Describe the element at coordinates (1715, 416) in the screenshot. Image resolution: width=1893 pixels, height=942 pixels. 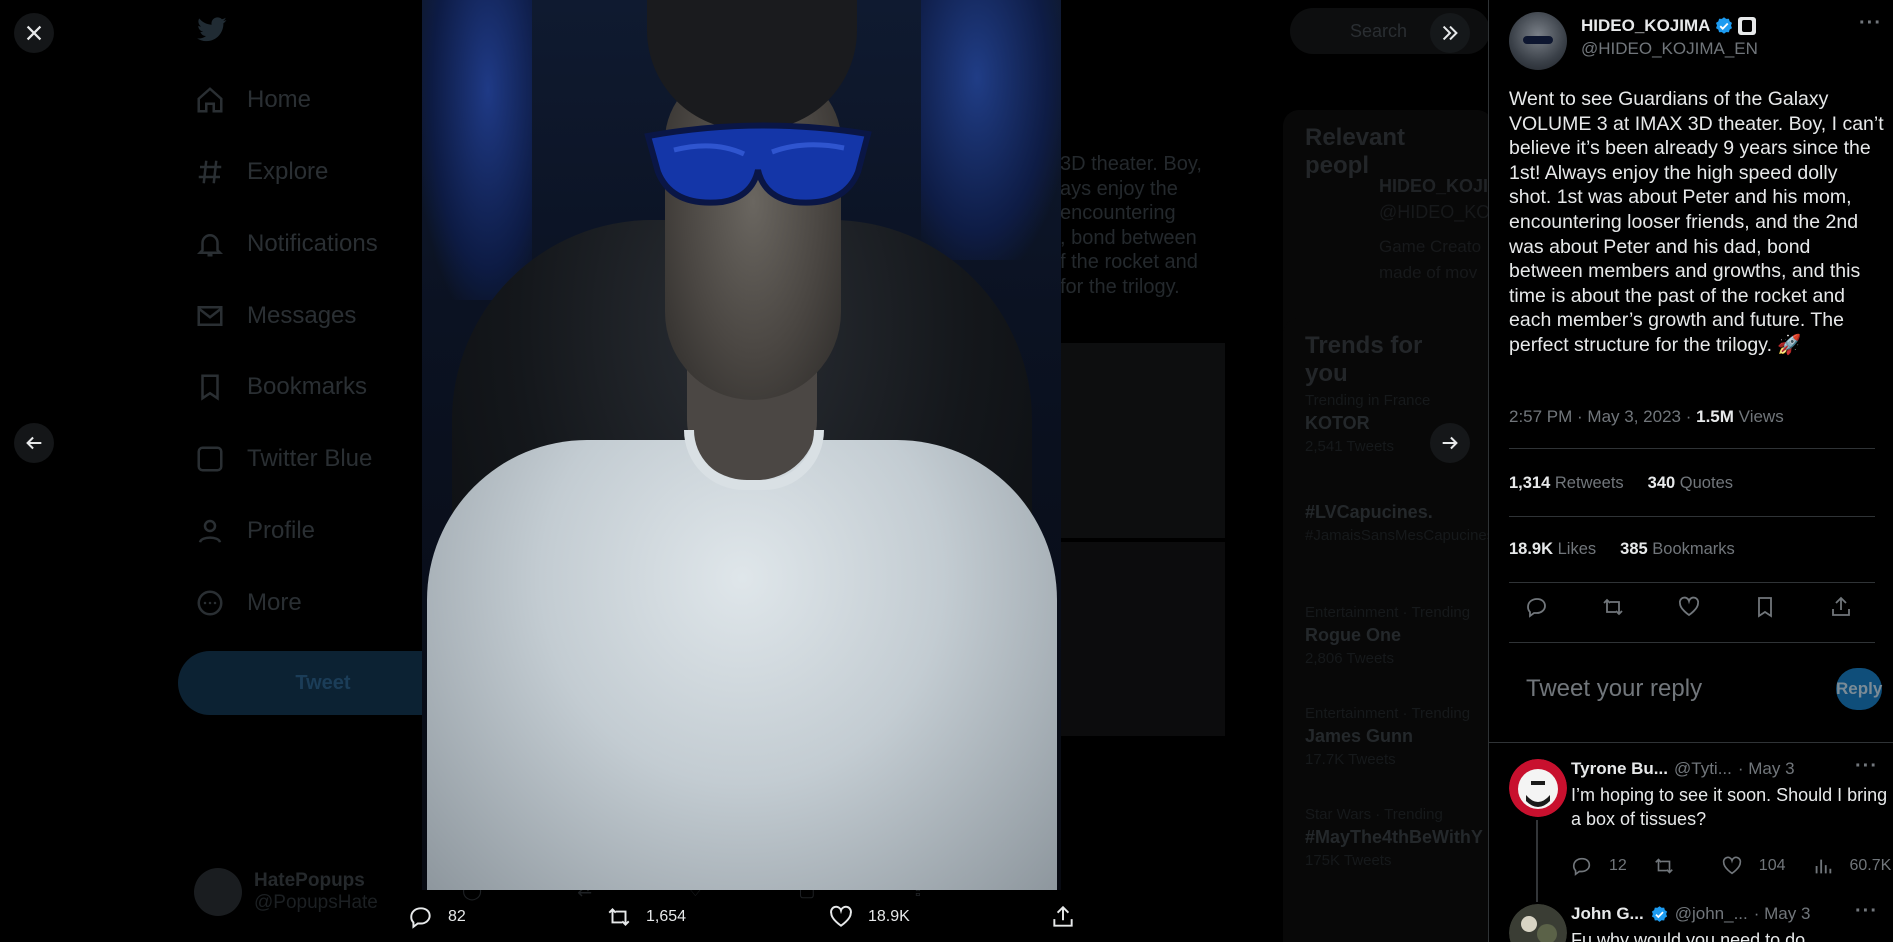
I see `tweet-views-count: 1.5M` at that location.